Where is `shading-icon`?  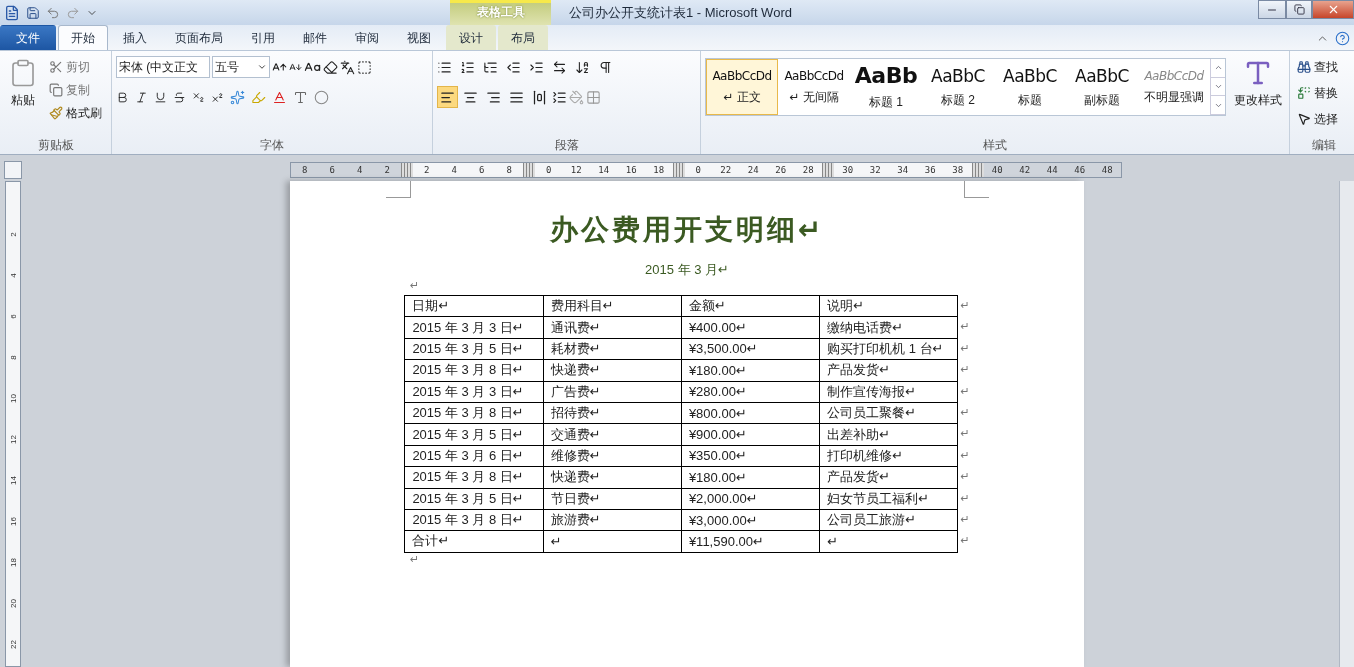
shading-icon is located at coordinates (300, 97).